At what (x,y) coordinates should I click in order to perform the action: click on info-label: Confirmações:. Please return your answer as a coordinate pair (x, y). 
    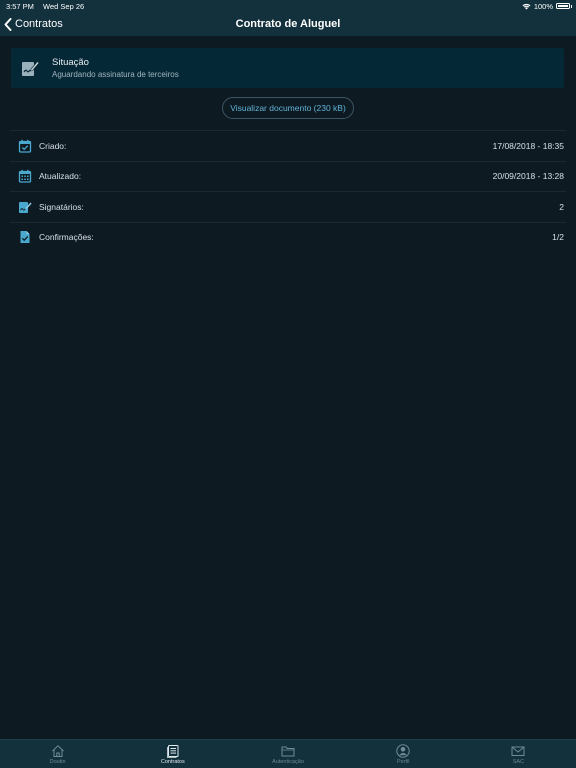
    Looking at the image, I should click on (66, 237).